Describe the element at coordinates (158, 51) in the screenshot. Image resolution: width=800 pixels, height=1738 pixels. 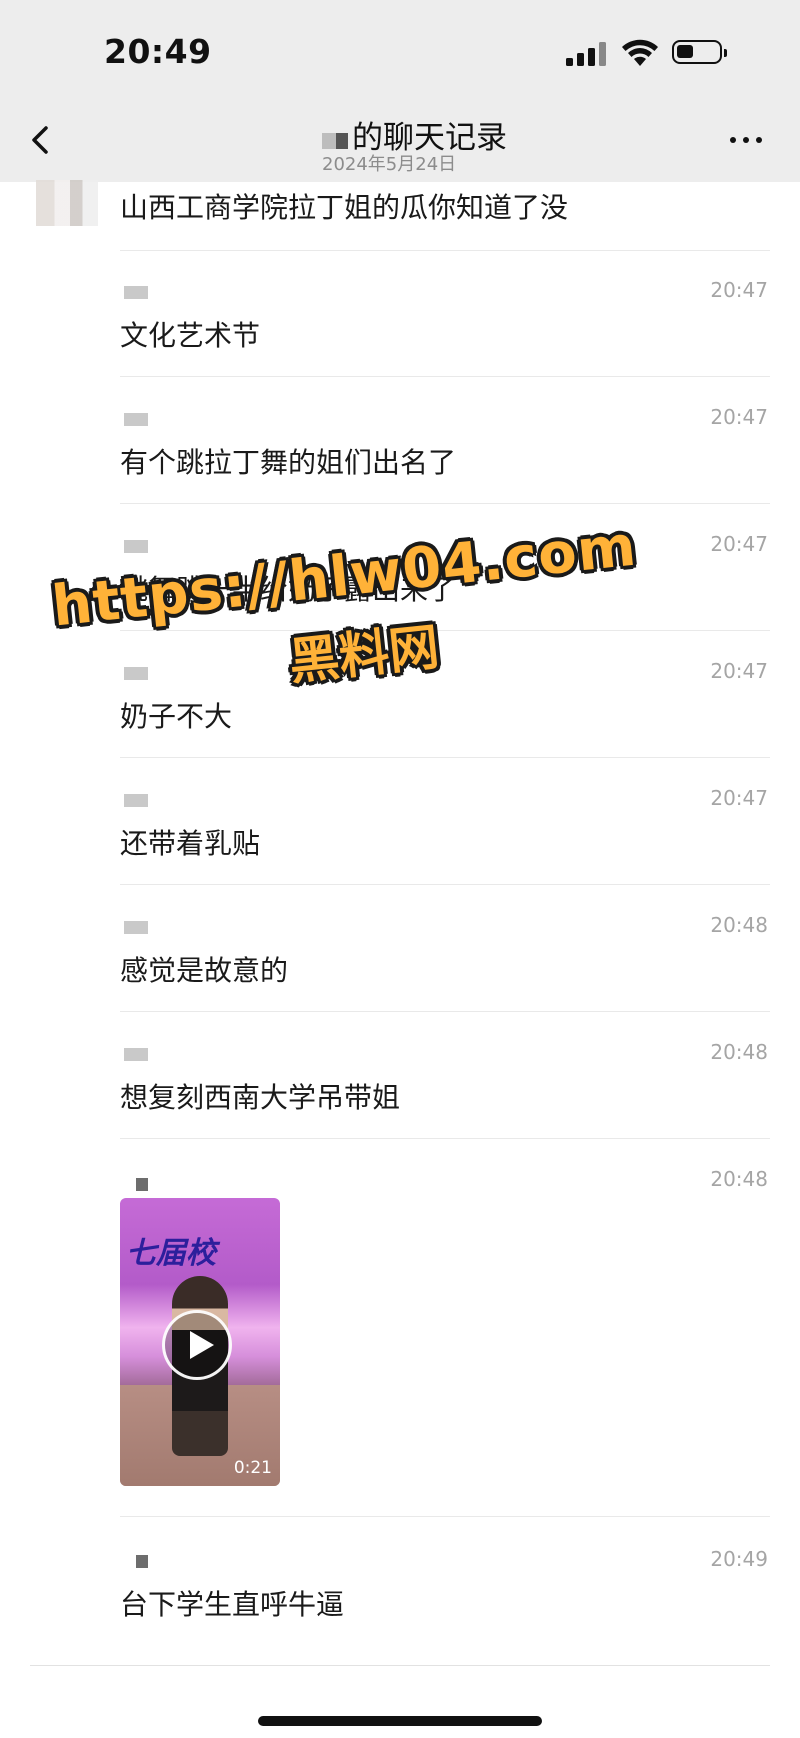
I see `status-time: 20:49` at that location.